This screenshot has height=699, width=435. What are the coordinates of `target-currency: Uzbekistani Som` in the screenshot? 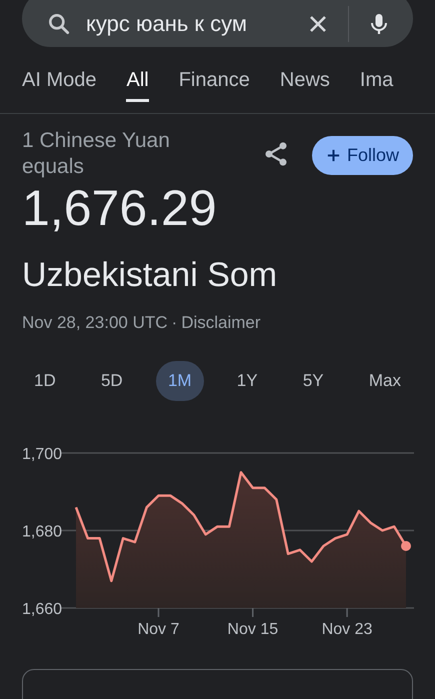 It's located at (149, 274).